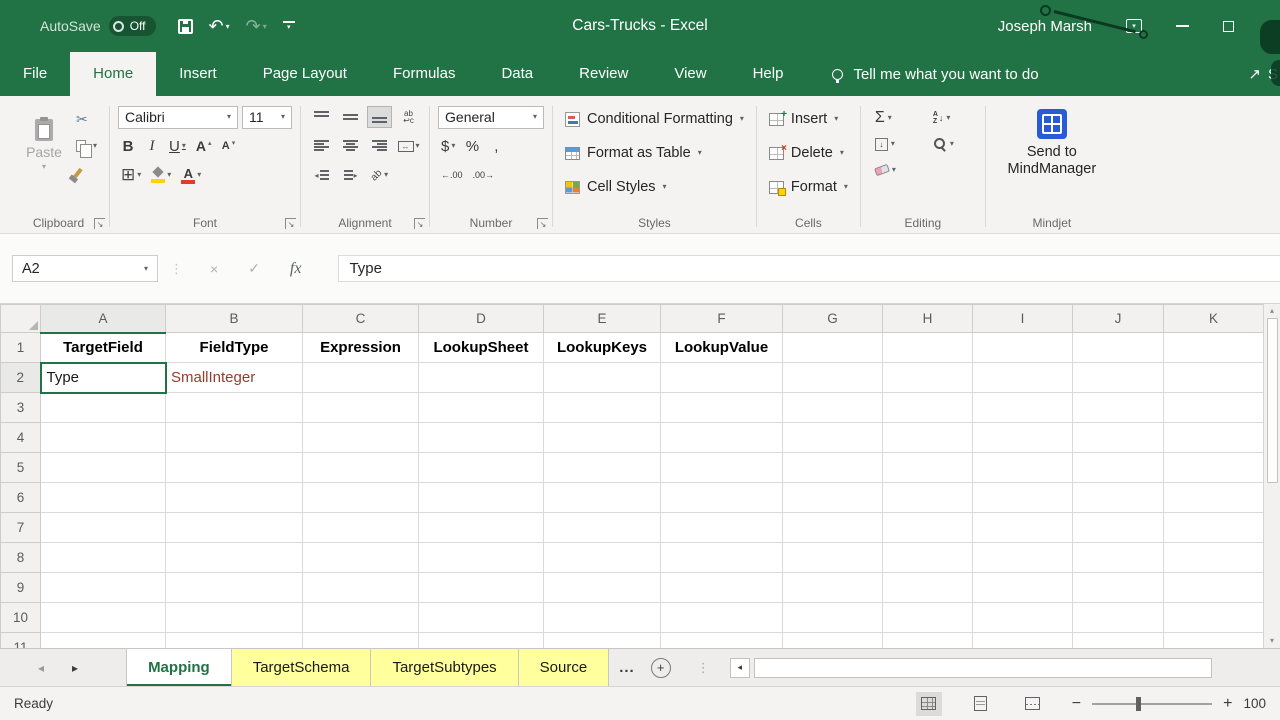 The height and width of the screenshot is (720, 1280). Describe the element at coordinates (379, 146) in the screenshot. I see `align-right-button` at that location.